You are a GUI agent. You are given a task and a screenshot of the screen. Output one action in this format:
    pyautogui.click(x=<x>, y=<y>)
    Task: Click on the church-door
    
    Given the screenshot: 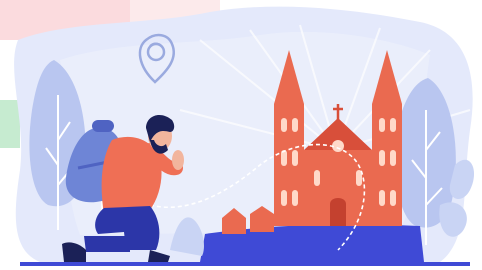 What is the action you would take?
    pyautogui.click(x=338, y=212)
    